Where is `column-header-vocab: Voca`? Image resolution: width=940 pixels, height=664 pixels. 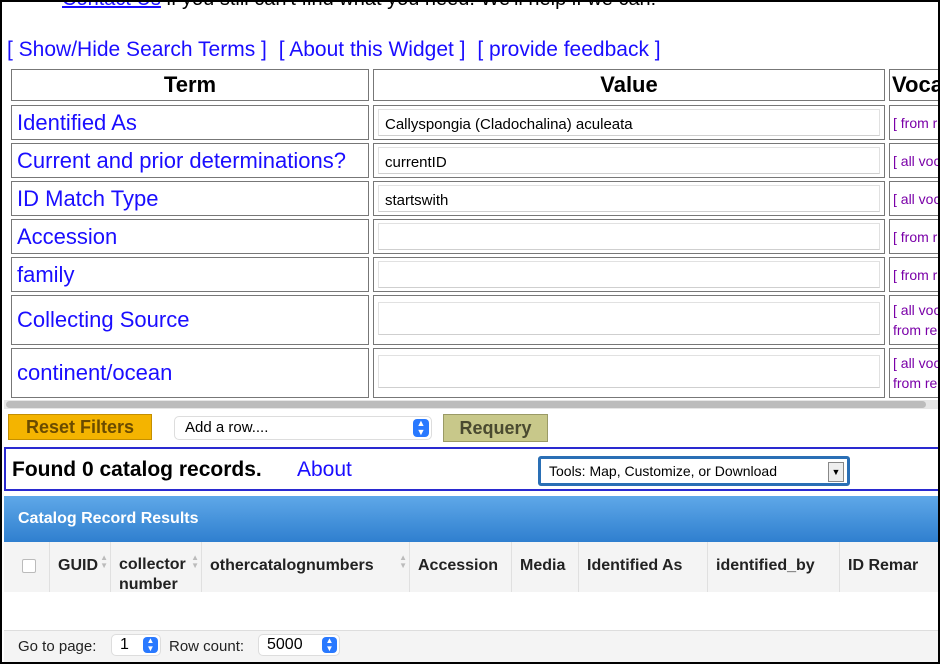 column-header-vocab: Voca is located at coordinates (913, 85).